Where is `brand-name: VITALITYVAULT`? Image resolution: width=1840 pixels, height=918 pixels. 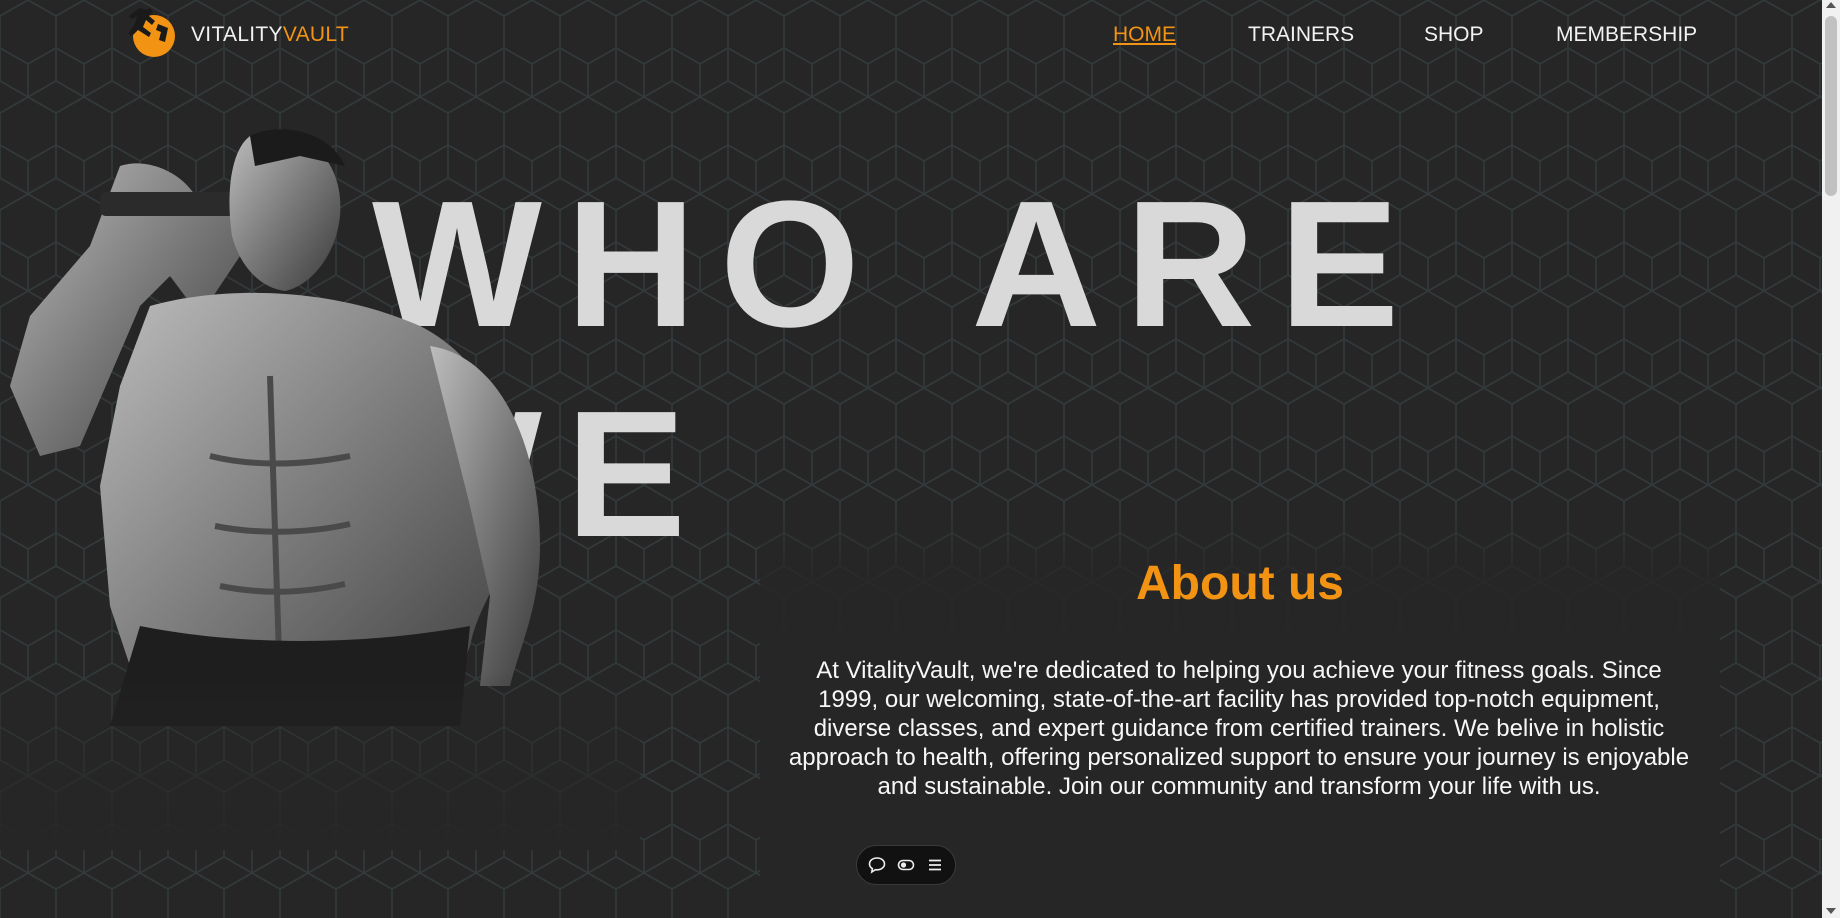 brand-name: VITALITYVAULT is located at coordinates (270, 35).